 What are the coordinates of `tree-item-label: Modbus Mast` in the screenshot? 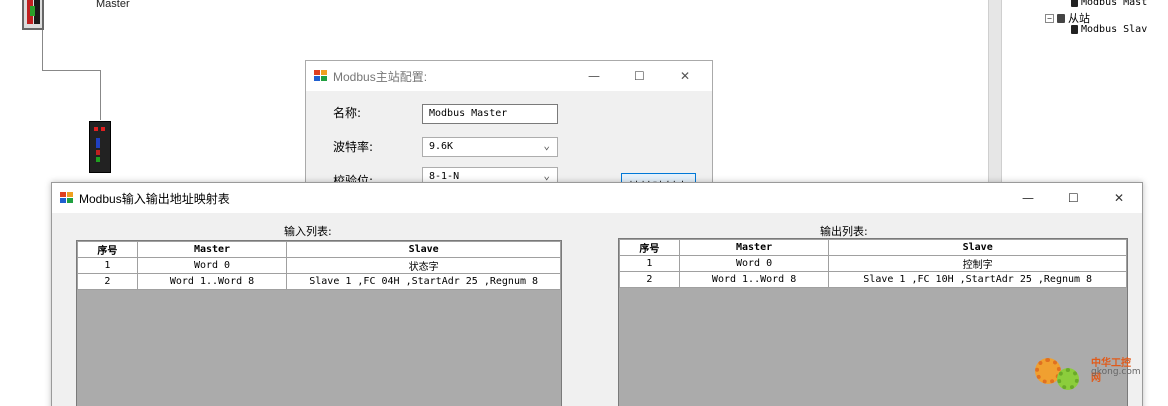 It's located at (1114, 4).